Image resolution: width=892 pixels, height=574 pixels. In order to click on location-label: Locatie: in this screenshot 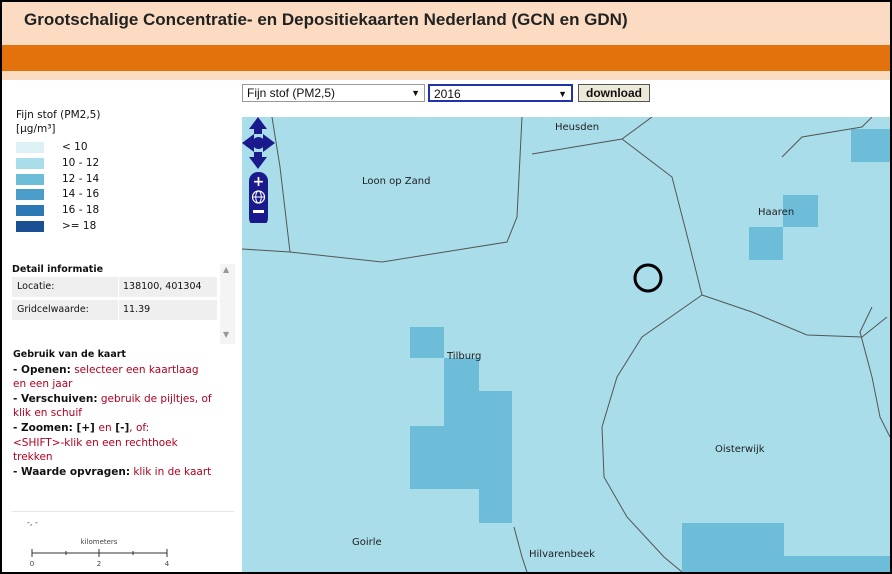, I will do `click(36, 286)`.